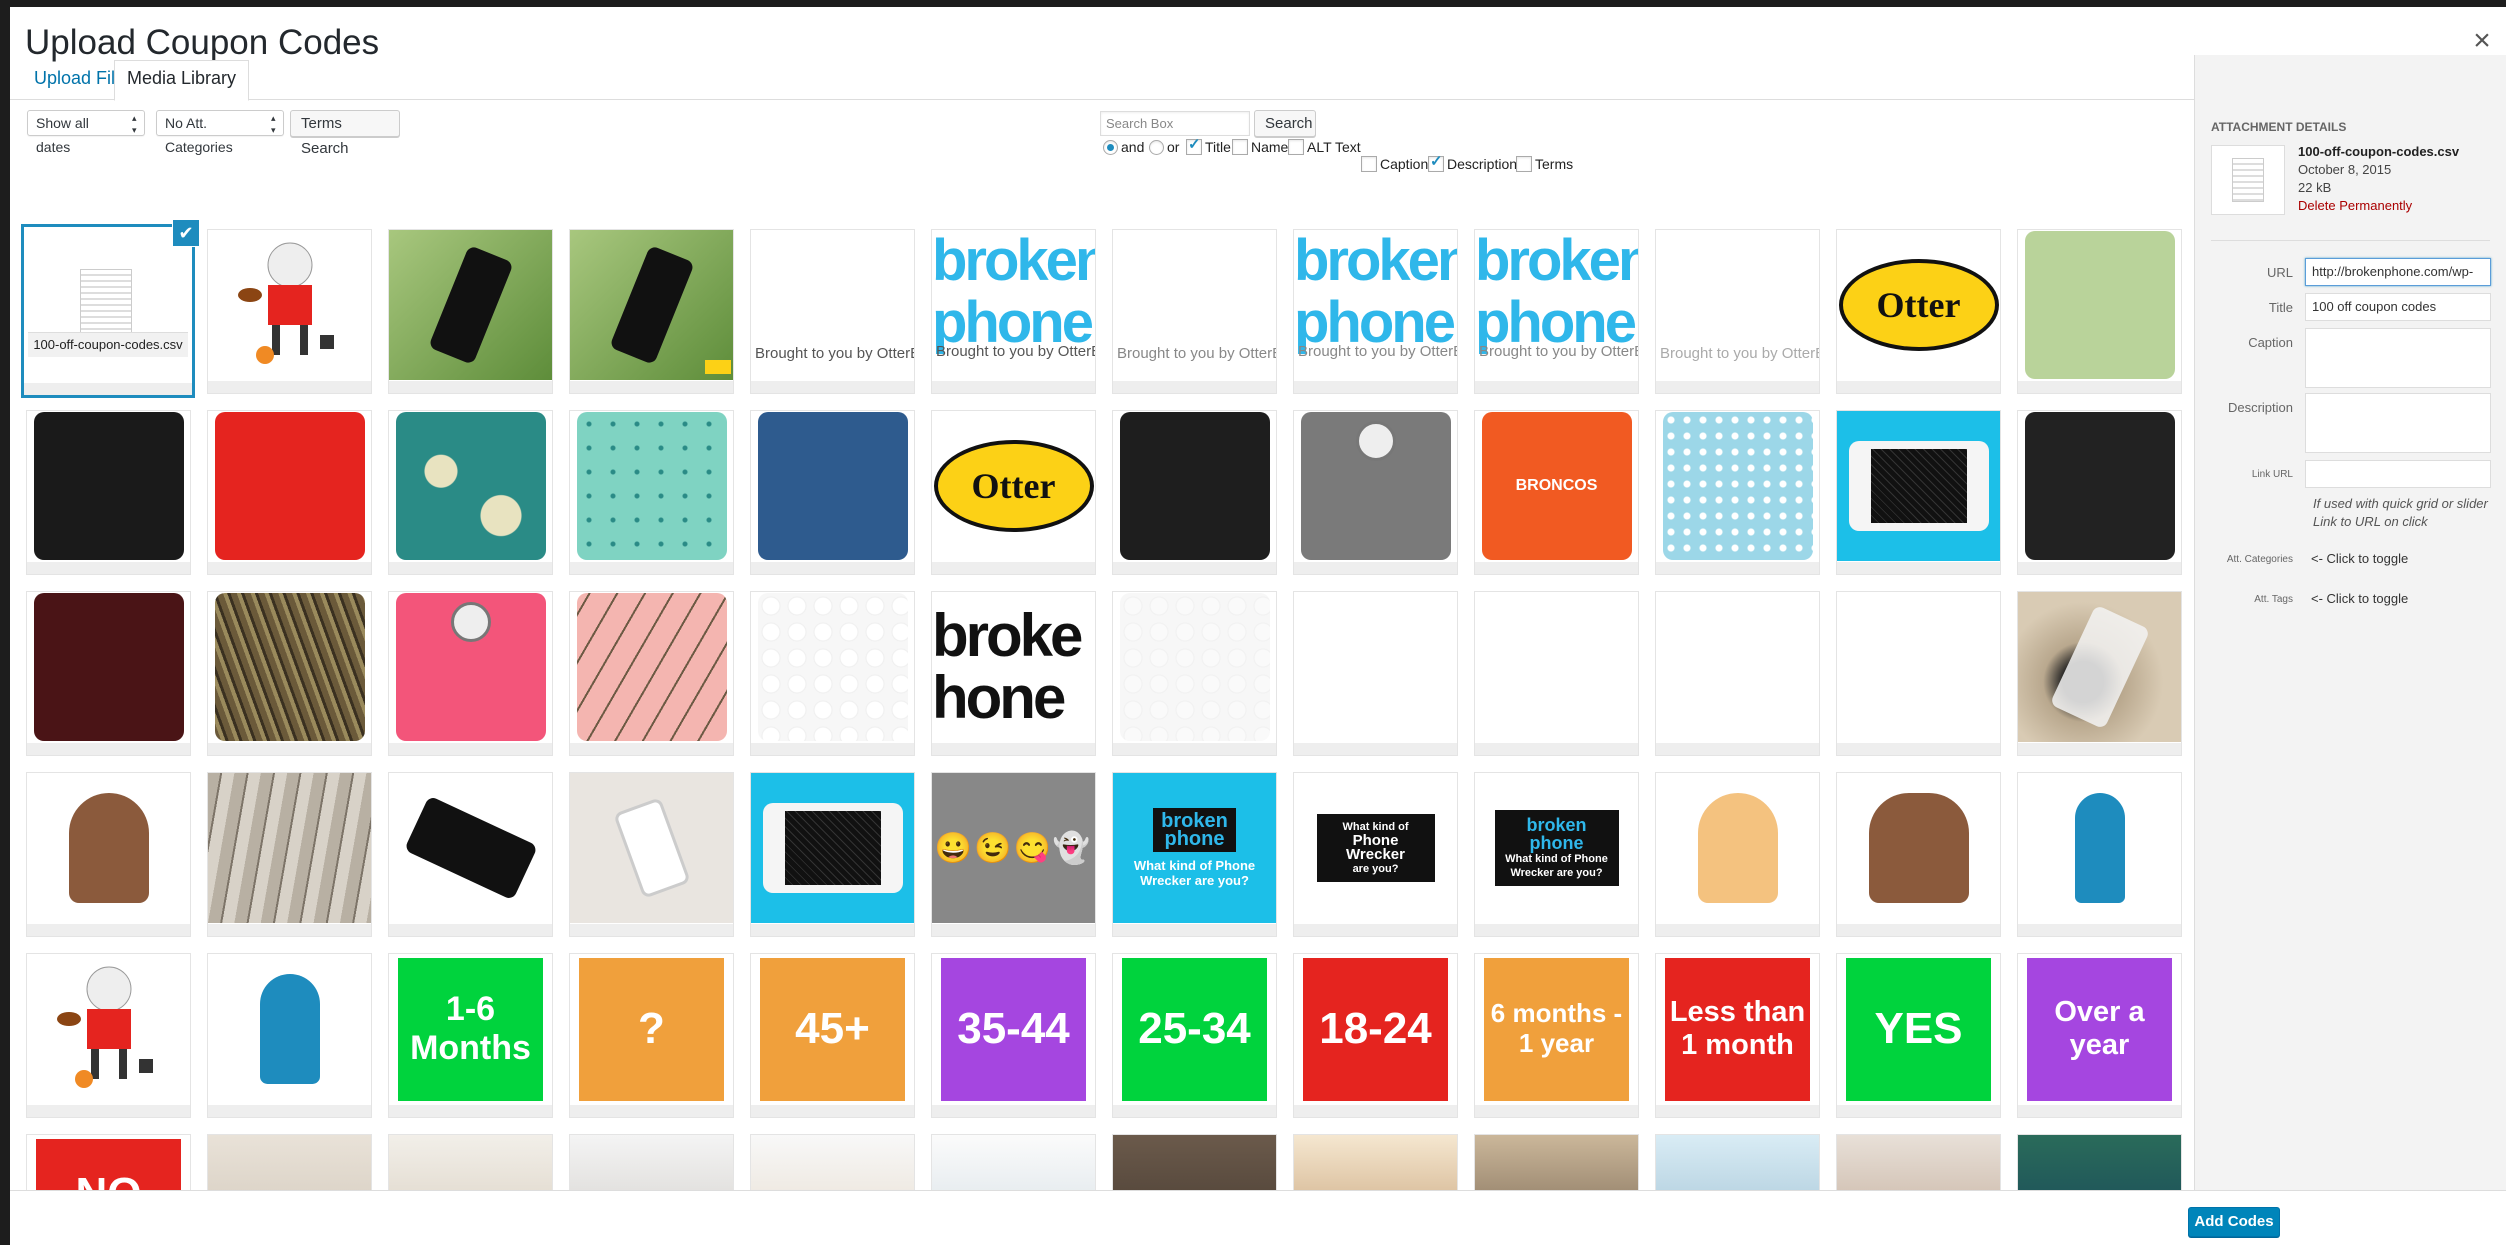 The image size is (2506, 1245). I want to click on url-field: http://brokenphone.com/wp-, so click(2398, 272).